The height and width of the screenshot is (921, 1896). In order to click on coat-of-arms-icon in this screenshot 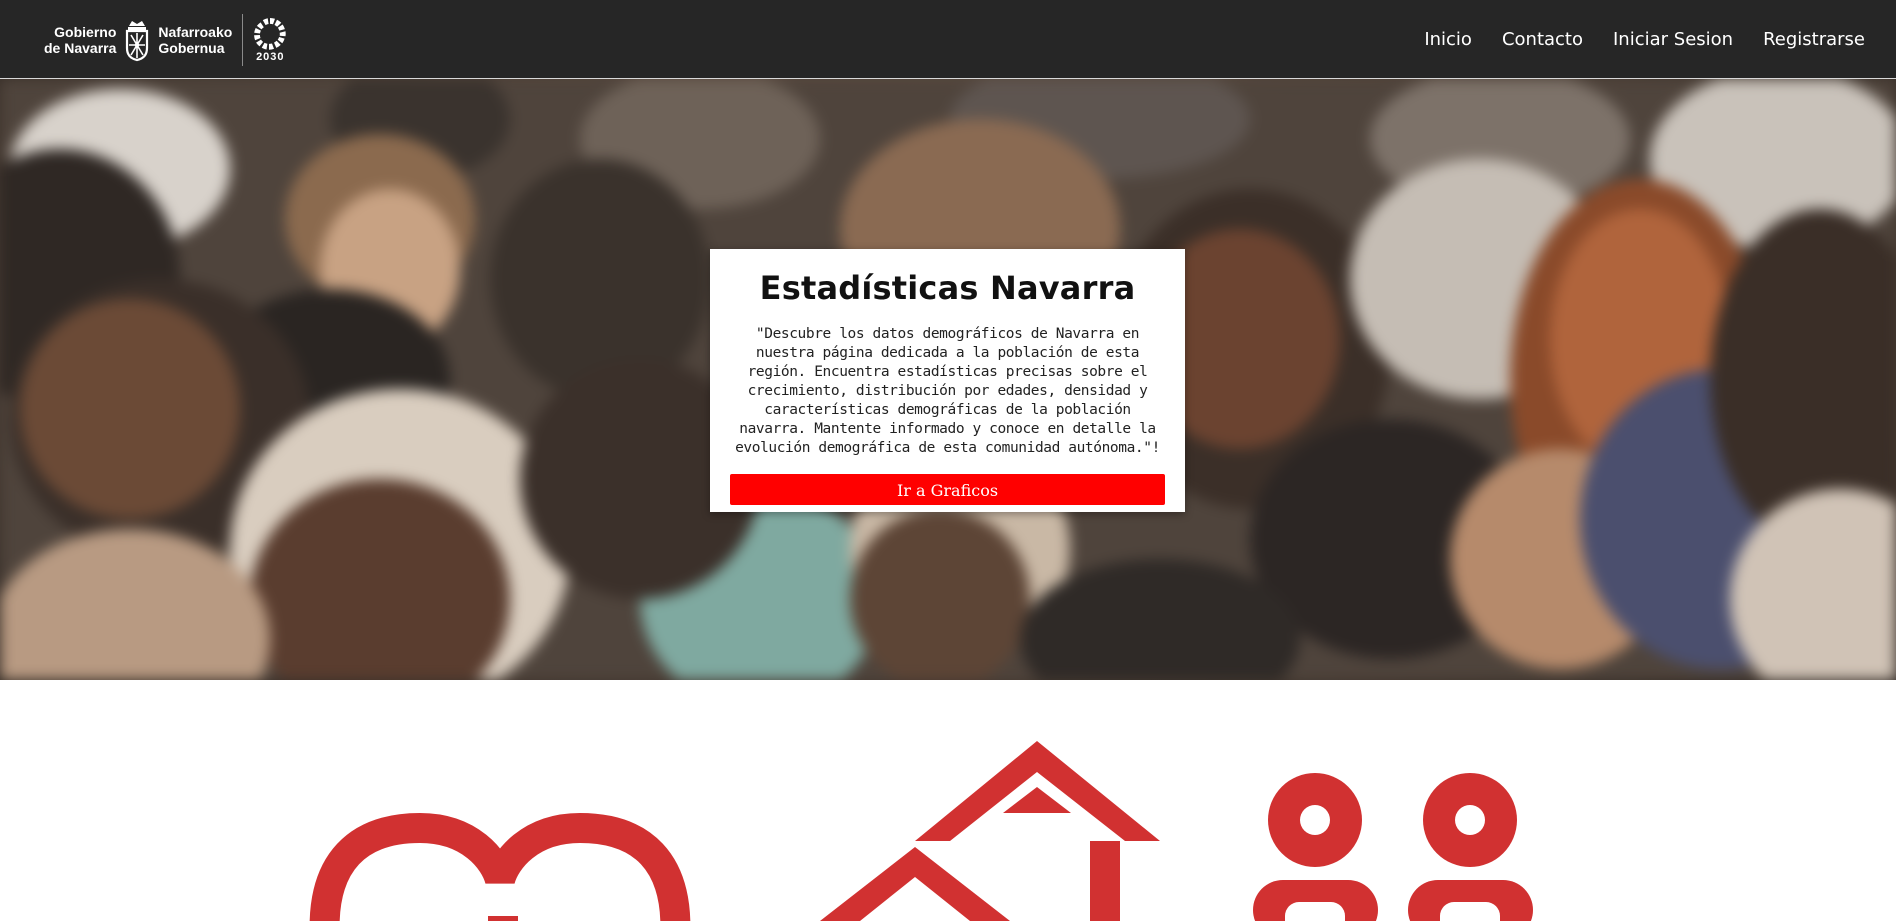, I will do `click(137, 41)`.